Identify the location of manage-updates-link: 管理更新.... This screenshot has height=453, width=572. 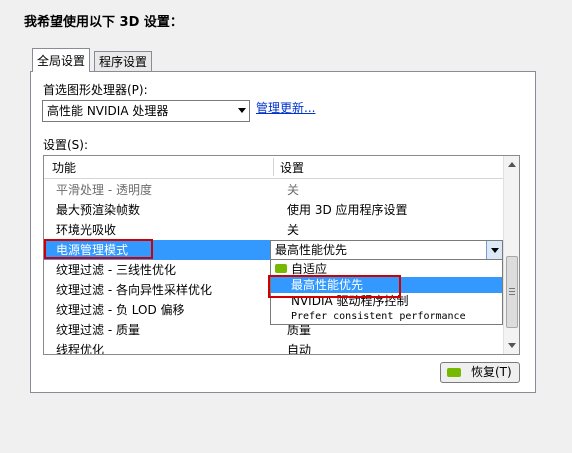
(285, 107).